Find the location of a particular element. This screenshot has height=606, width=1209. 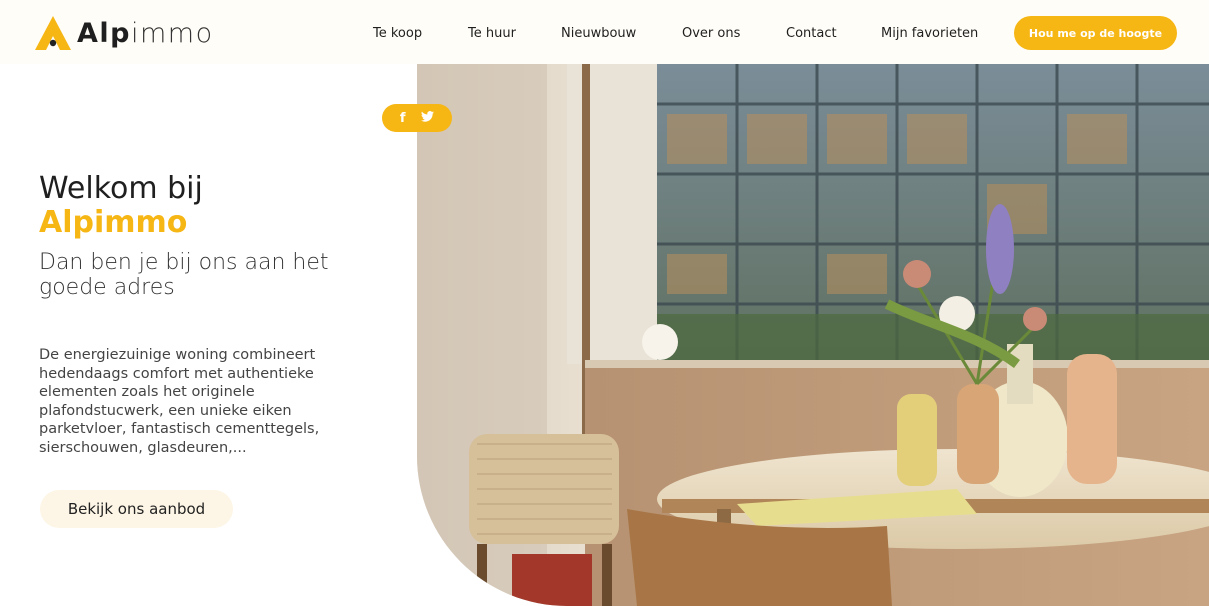

subscribe-button: Hou me op de hoogte is located at coordinates (1095, 33).